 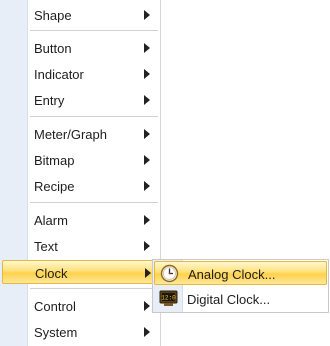 I want to click on menu-item-meter-graph: Meter/Graph, so click(x=80, y=134).